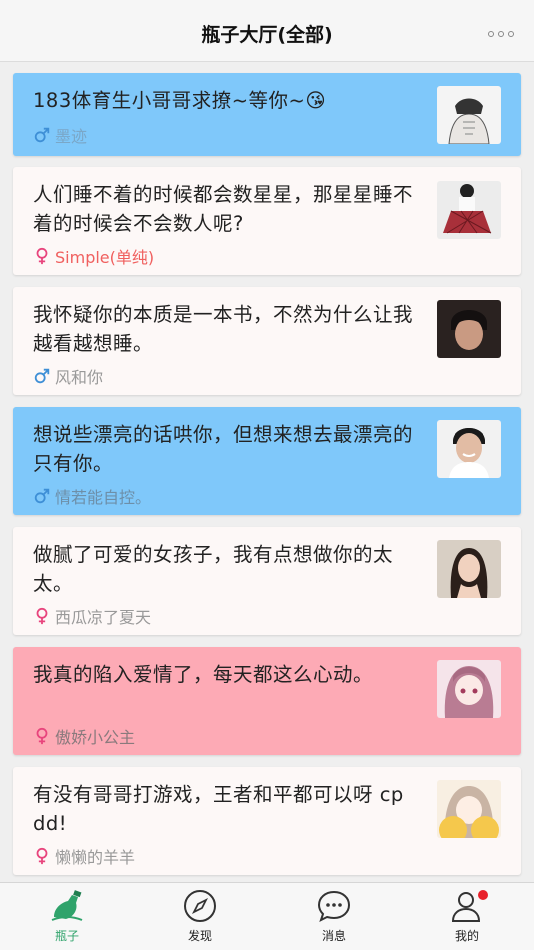 This screenshot has width=534, height=950. I want to click on top-nav-bar: 瓶子大厅(全部), so click(267, 31).